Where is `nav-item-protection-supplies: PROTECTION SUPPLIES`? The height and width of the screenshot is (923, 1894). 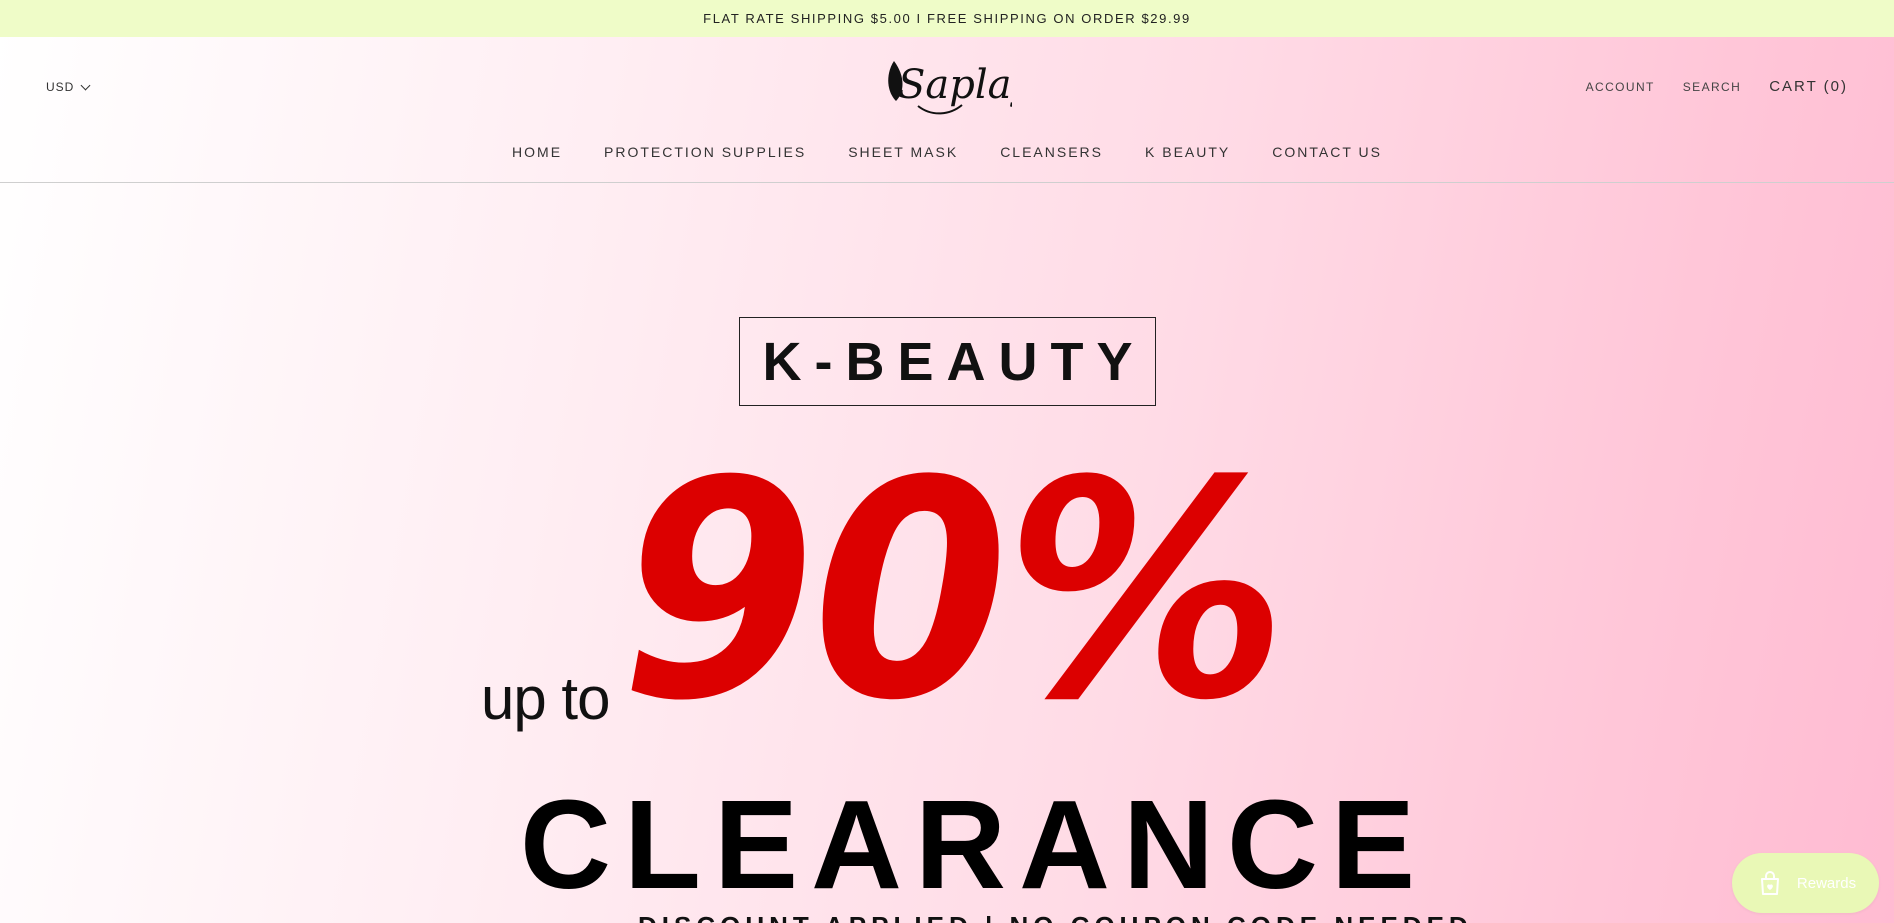
nav-item-protection-supplies: PROTECTION SUPPLIES is located at coordinates (705, 152).